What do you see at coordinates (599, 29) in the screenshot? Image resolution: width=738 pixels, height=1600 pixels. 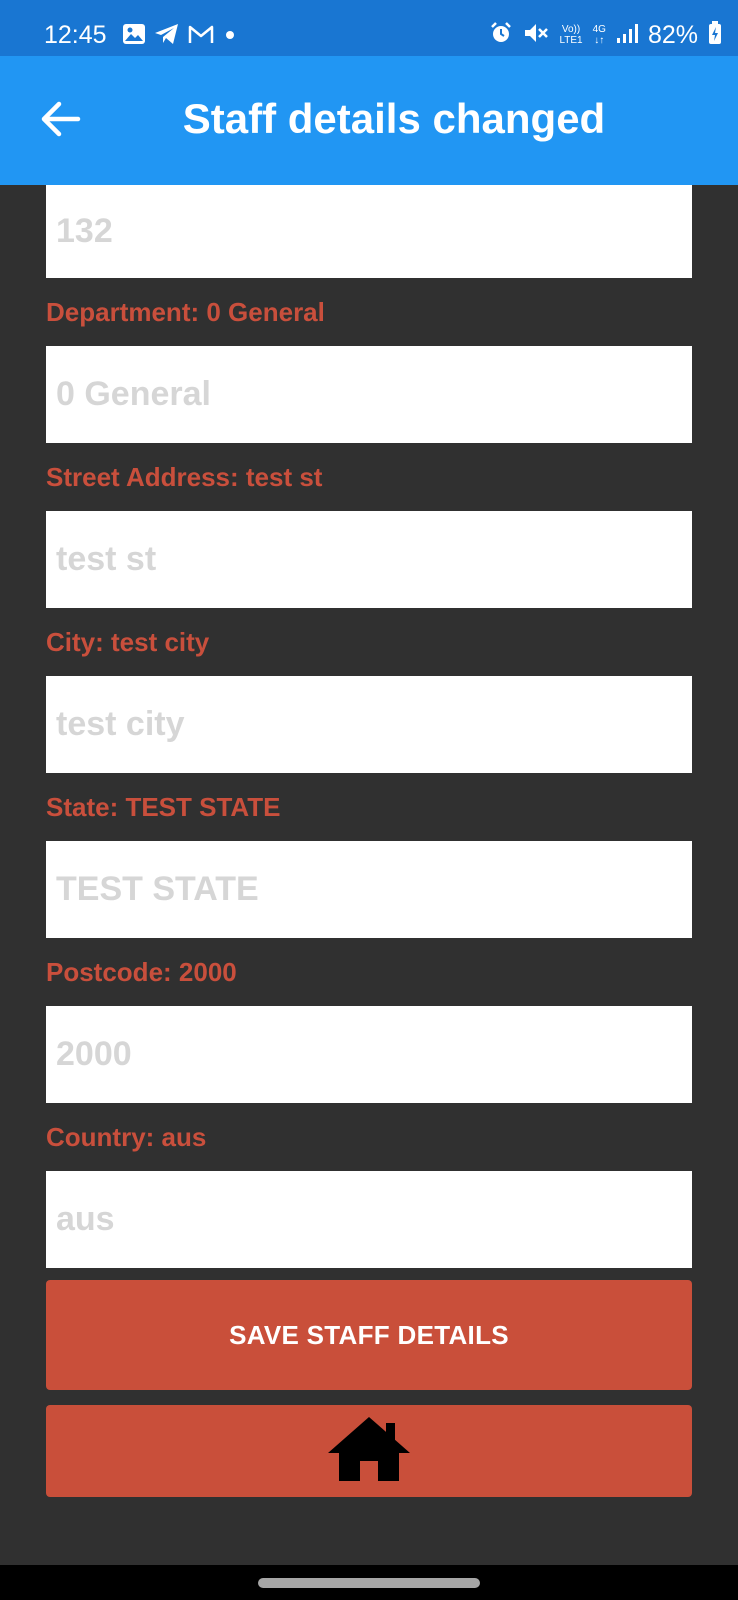 I see `data-type-text: 4G` at bounding box center [599, 29].